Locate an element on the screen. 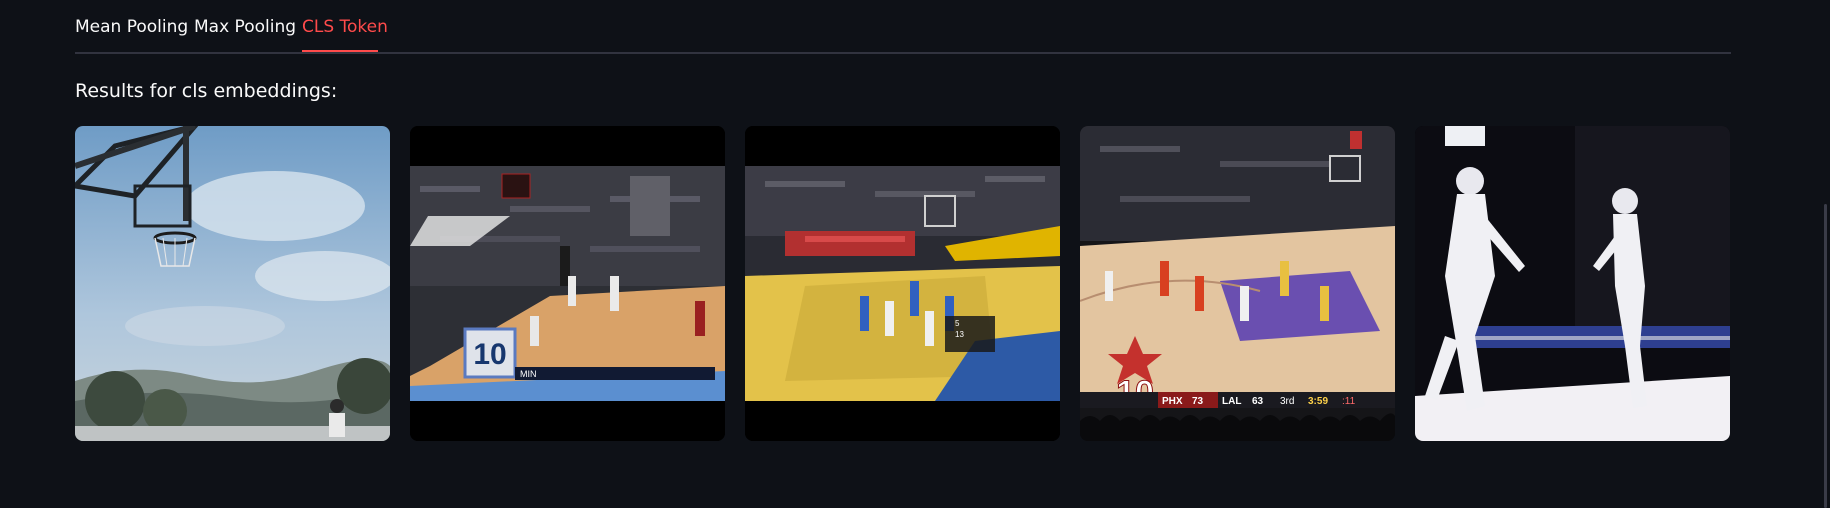  basketball-broadcast-image: 10 MIN is located at coordinates (567, 283).